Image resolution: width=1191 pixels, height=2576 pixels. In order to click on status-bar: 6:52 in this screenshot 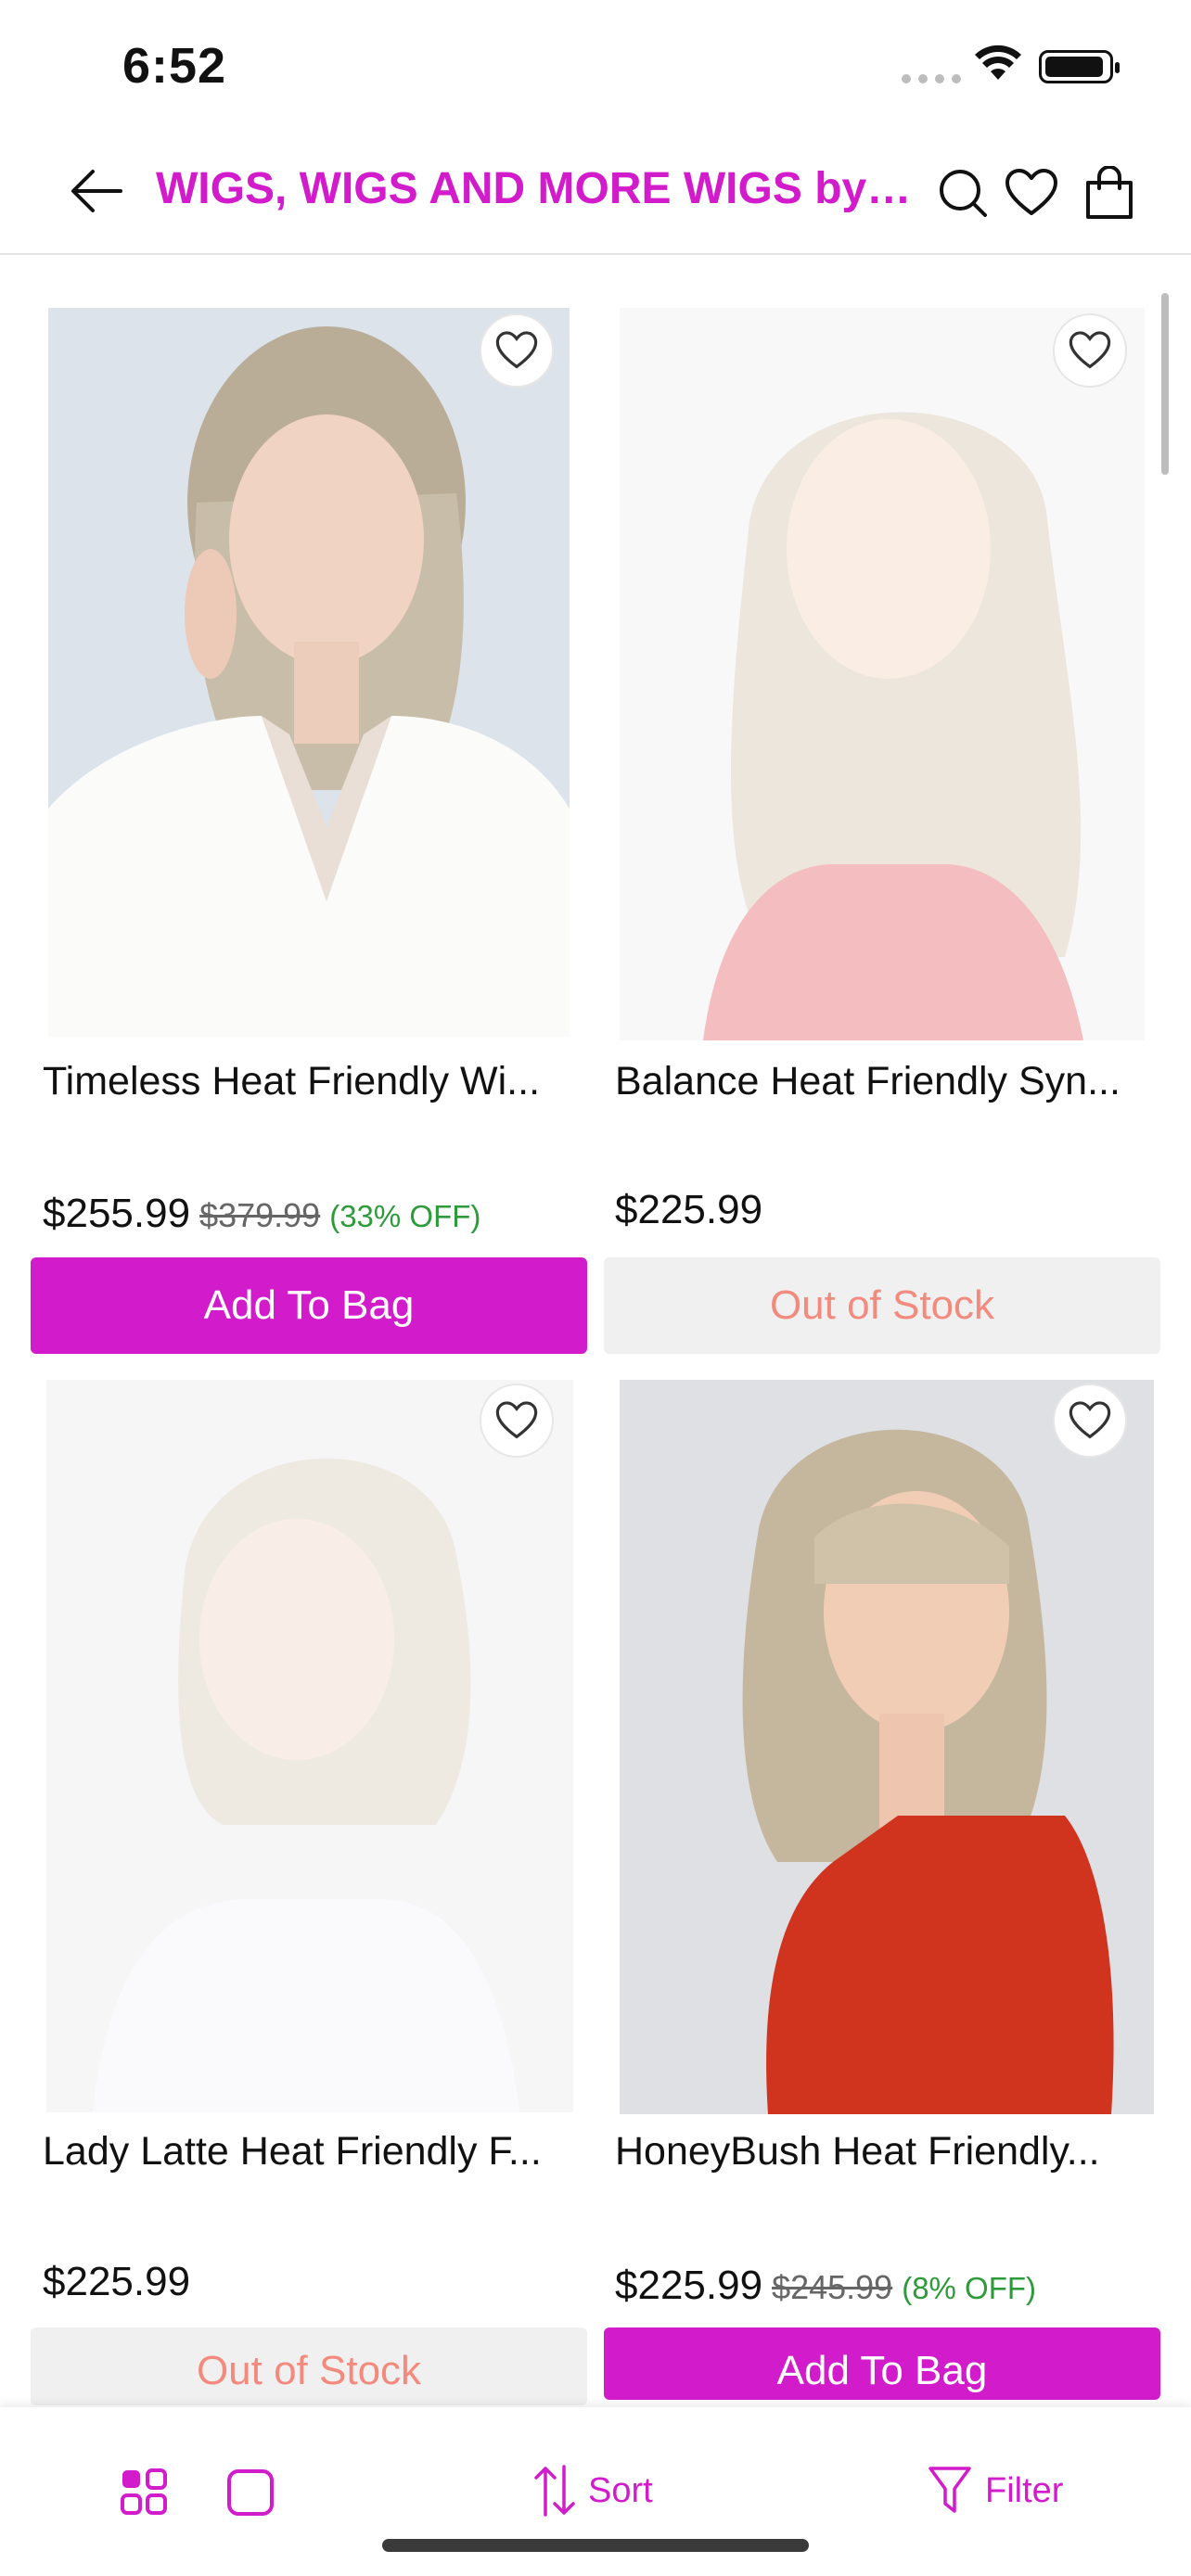, I will do `click(595, 65)`.